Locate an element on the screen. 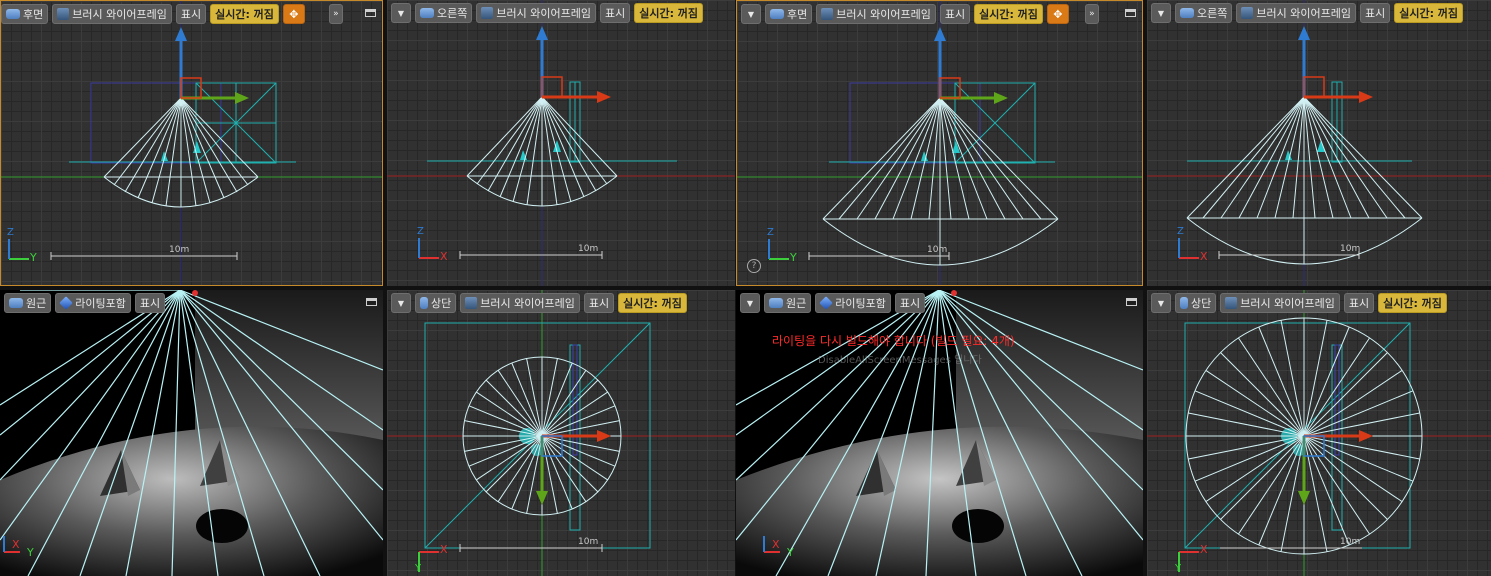  viewport-top-2: 10m X Y ▼ 상단 브러시 와이어프레임 표시 실시간: 꺼짐 is located at coordinates (1319, 433).